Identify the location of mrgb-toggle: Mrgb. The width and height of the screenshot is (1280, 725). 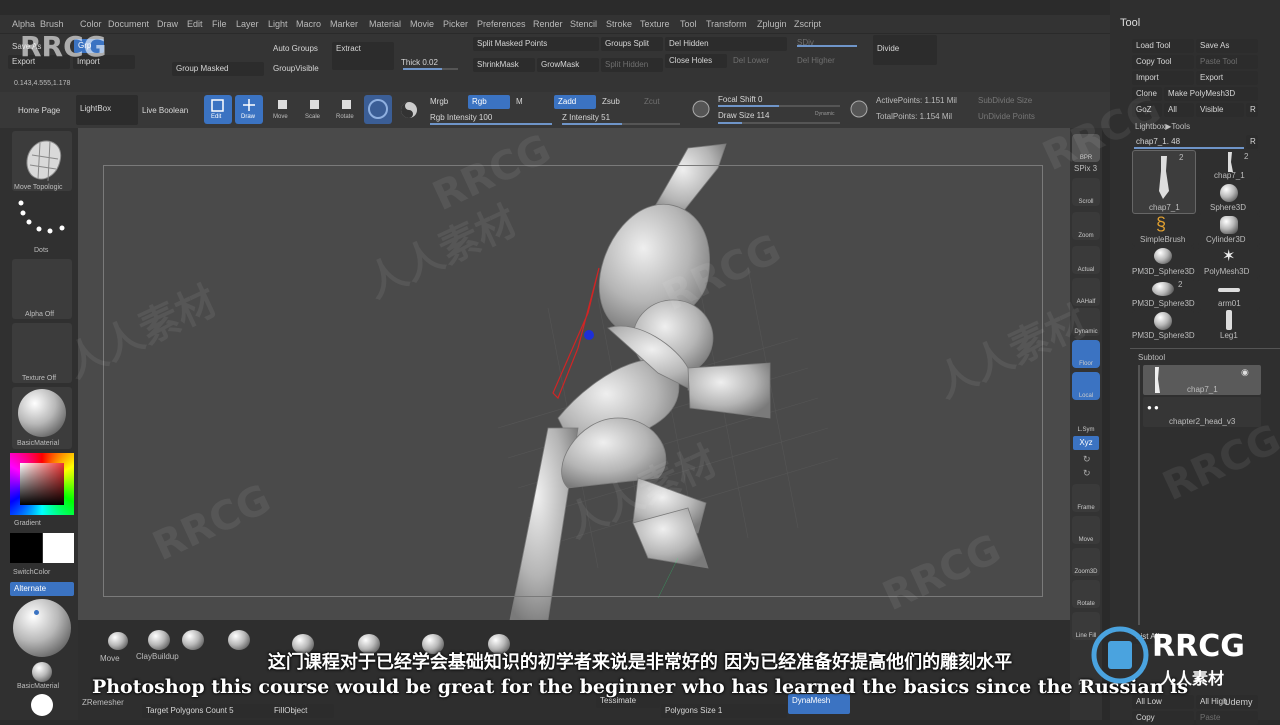
(439, 102).